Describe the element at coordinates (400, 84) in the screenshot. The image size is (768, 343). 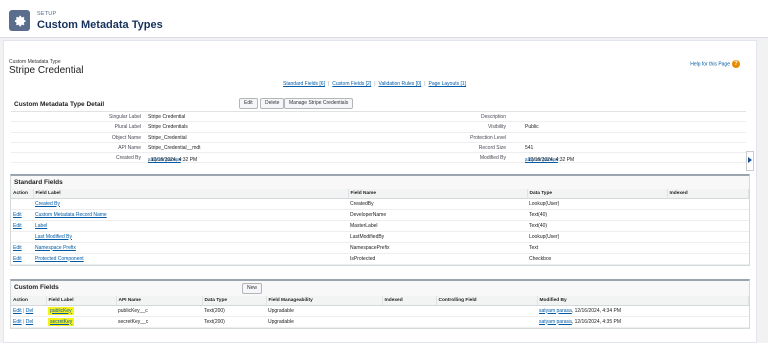
I see `link-validation-rules: Validation Rules [0]` at that location.